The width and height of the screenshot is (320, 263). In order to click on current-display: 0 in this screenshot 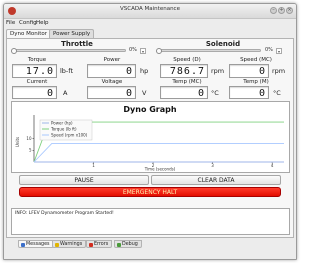, I will do `click(34, 92)`.